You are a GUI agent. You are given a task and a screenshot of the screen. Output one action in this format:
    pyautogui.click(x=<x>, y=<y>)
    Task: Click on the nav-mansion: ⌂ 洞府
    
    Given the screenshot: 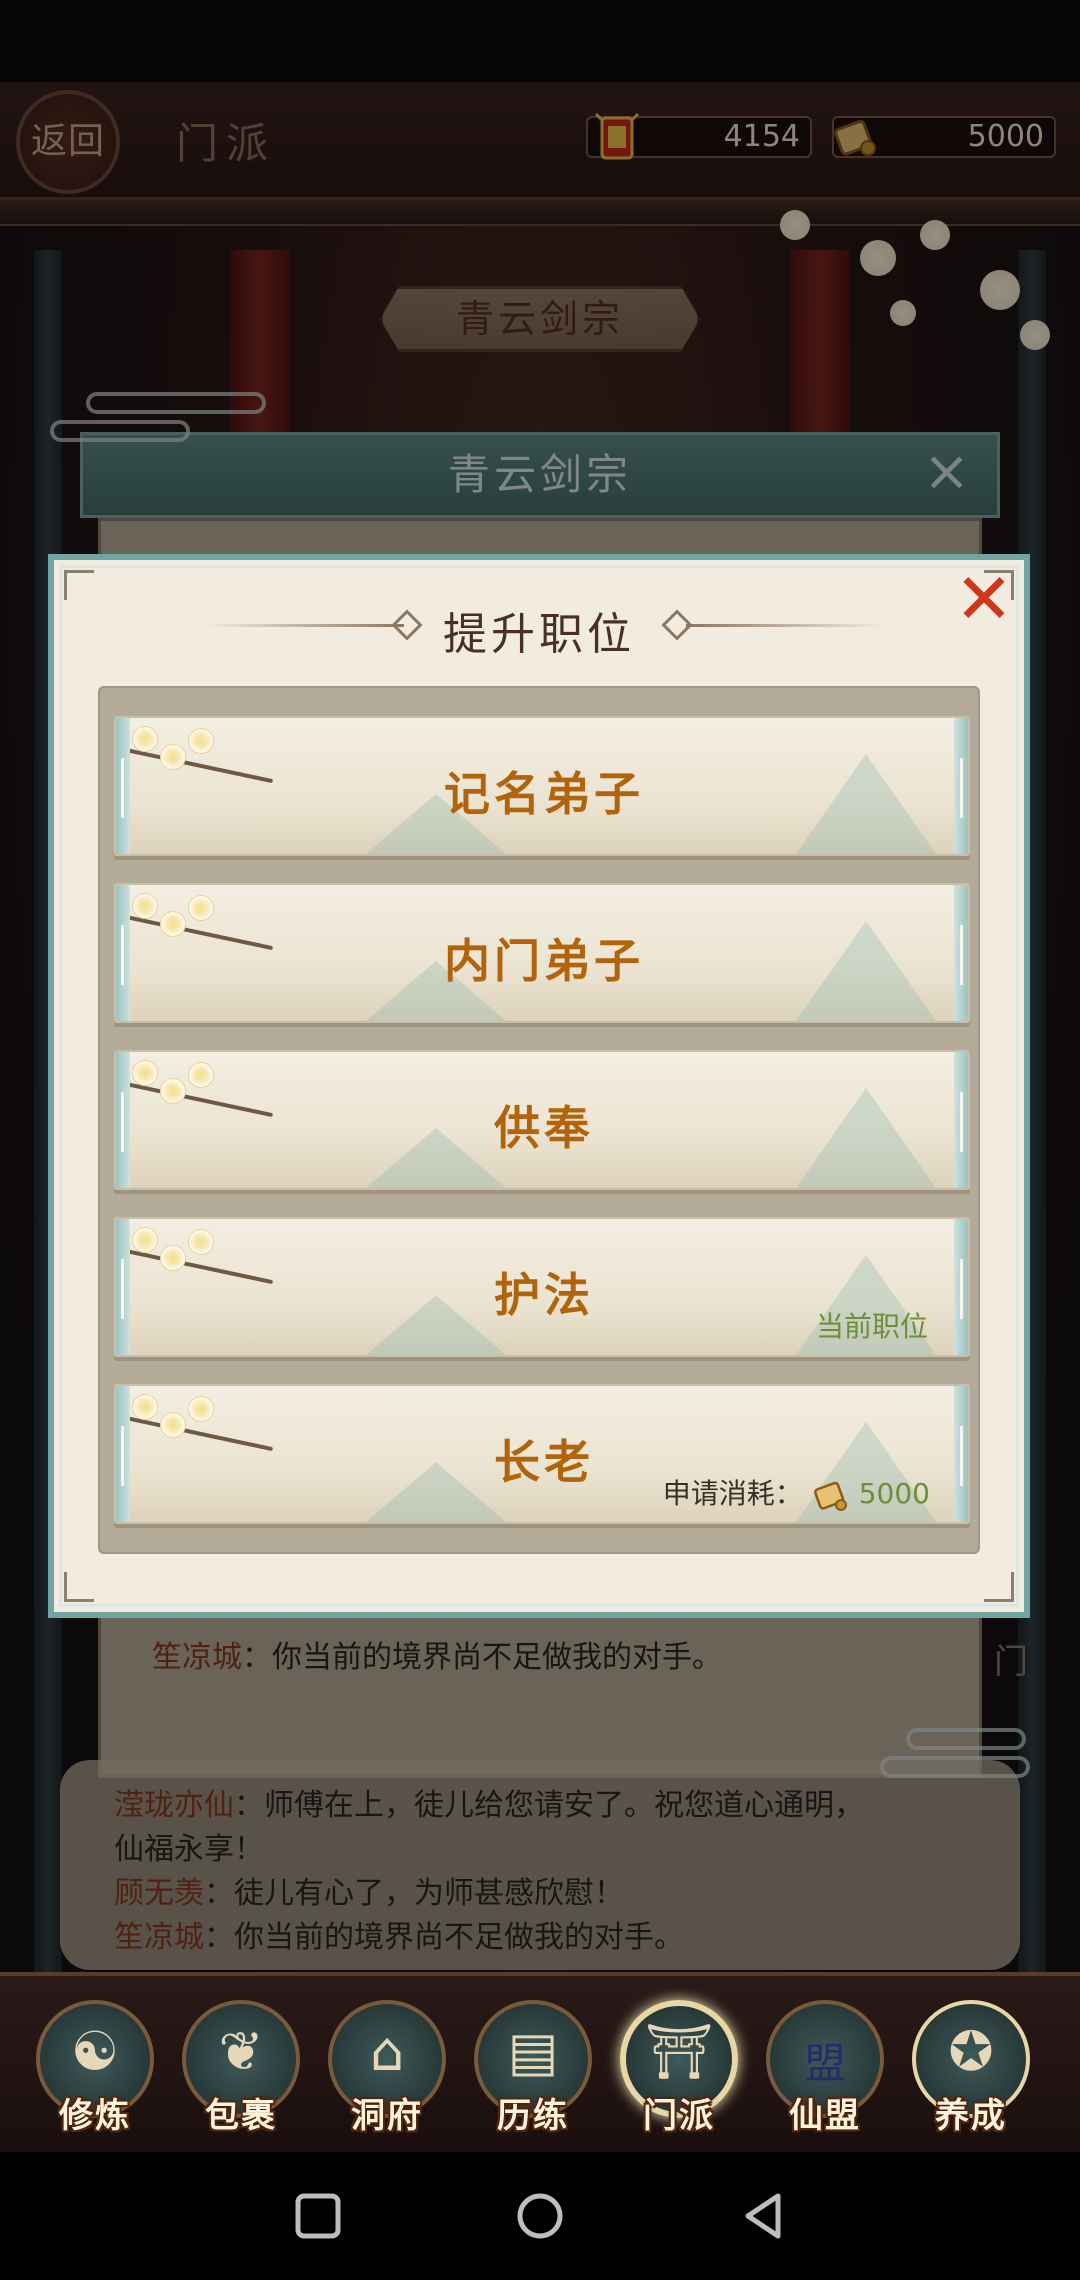 What is the action you would take?
    pyautogui.click(x=387, y=2071)
    